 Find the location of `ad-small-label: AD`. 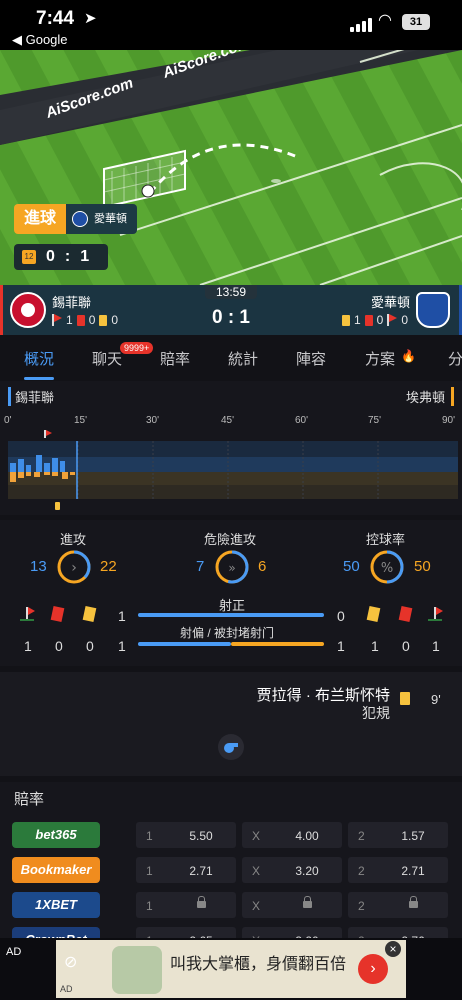

ad-small-label: AD is located at coordinates (66, 989).